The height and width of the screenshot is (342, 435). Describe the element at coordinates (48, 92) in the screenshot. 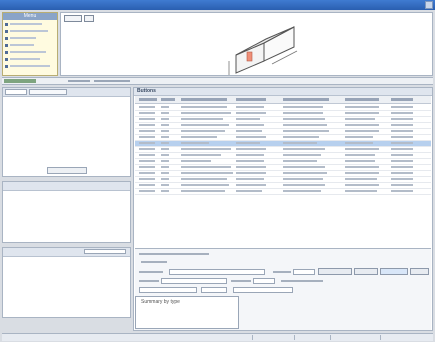

I see `tab` at that location.